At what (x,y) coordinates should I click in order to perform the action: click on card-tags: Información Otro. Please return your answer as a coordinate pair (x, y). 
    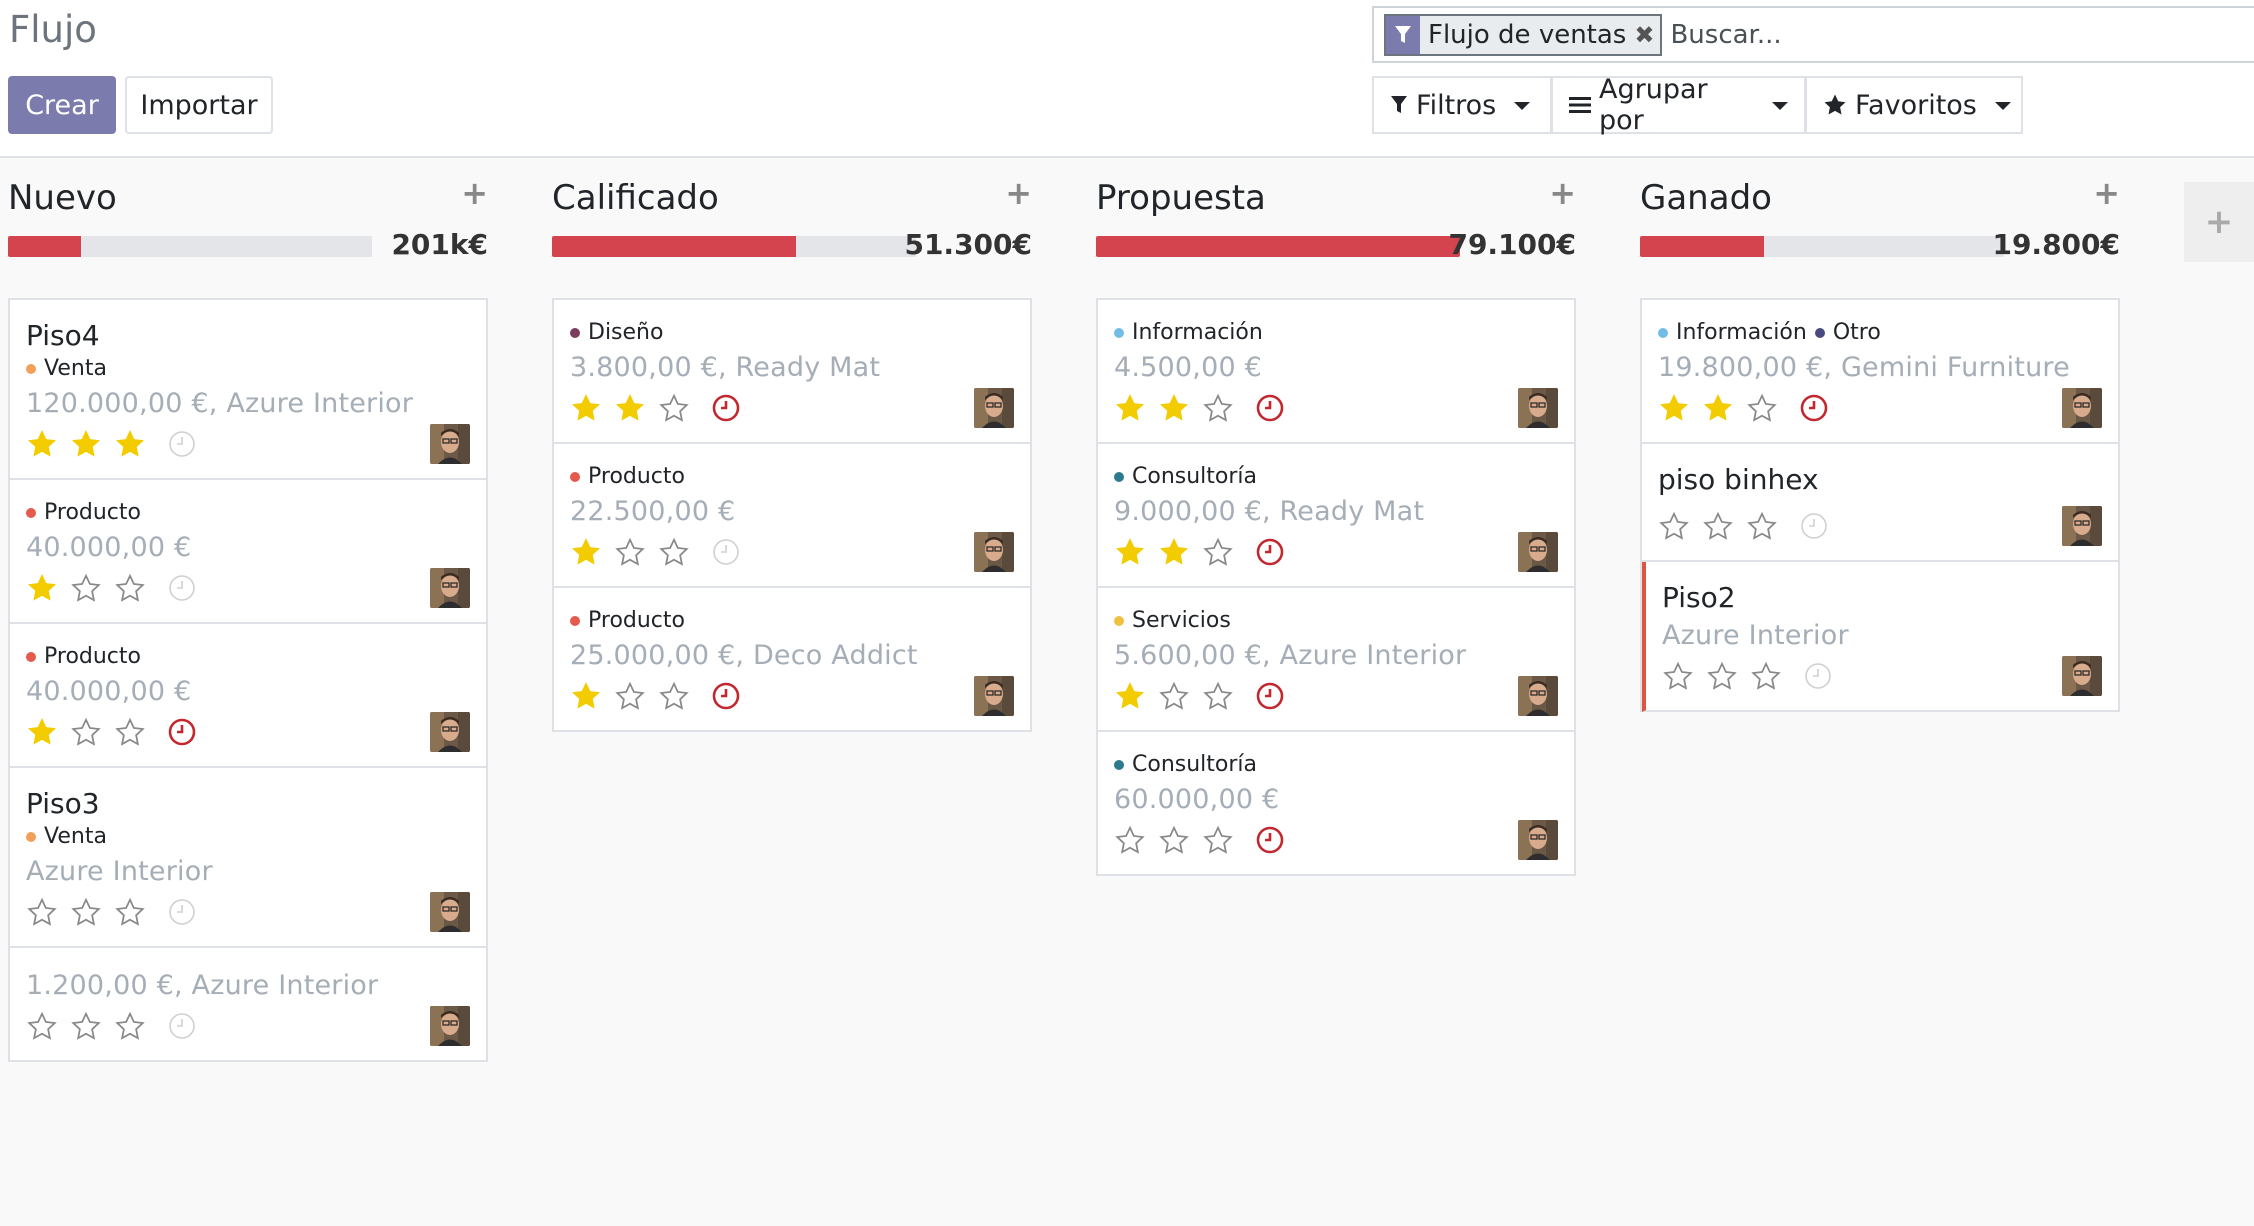
    Looking at the image, I should click on (1880, 333).